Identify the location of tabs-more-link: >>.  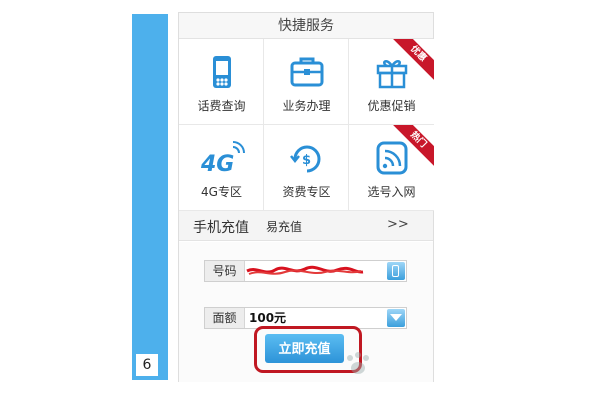
(398, 224).